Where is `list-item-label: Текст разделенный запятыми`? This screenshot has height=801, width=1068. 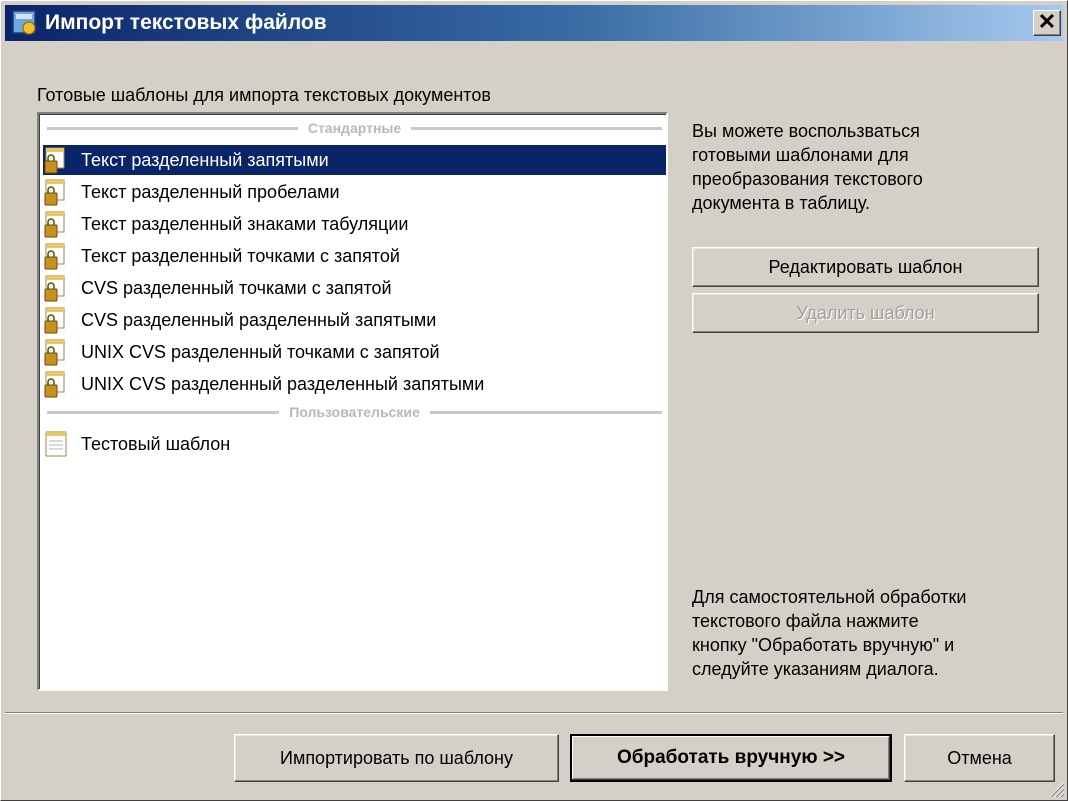 list-item-label: Текст разделенный запятыми is located at coordinates (205, 160).